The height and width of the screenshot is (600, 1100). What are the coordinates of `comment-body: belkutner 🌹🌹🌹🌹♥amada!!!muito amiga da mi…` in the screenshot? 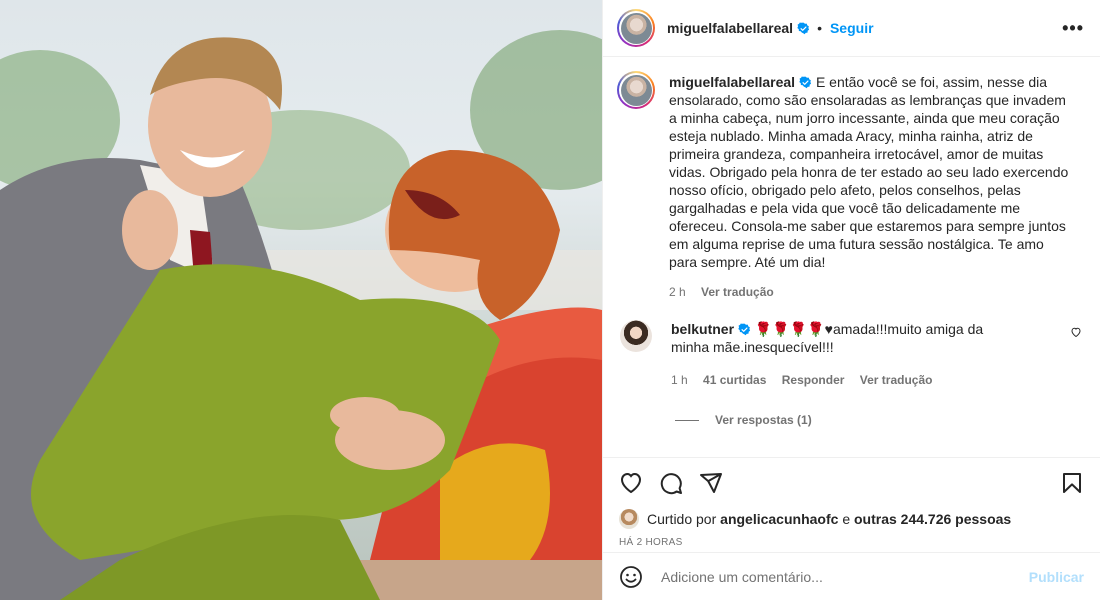 It's located at (836, 354).